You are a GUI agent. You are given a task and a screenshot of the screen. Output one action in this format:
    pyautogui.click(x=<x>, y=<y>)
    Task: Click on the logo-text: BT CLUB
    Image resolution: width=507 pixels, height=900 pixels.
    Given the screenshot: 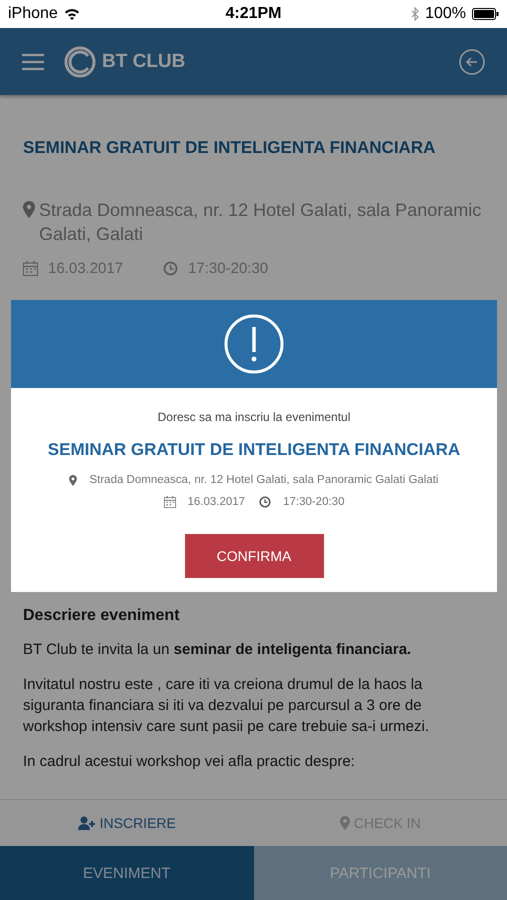 What is the action you would take?
    pyautogui.click(x=144, y=61)
    